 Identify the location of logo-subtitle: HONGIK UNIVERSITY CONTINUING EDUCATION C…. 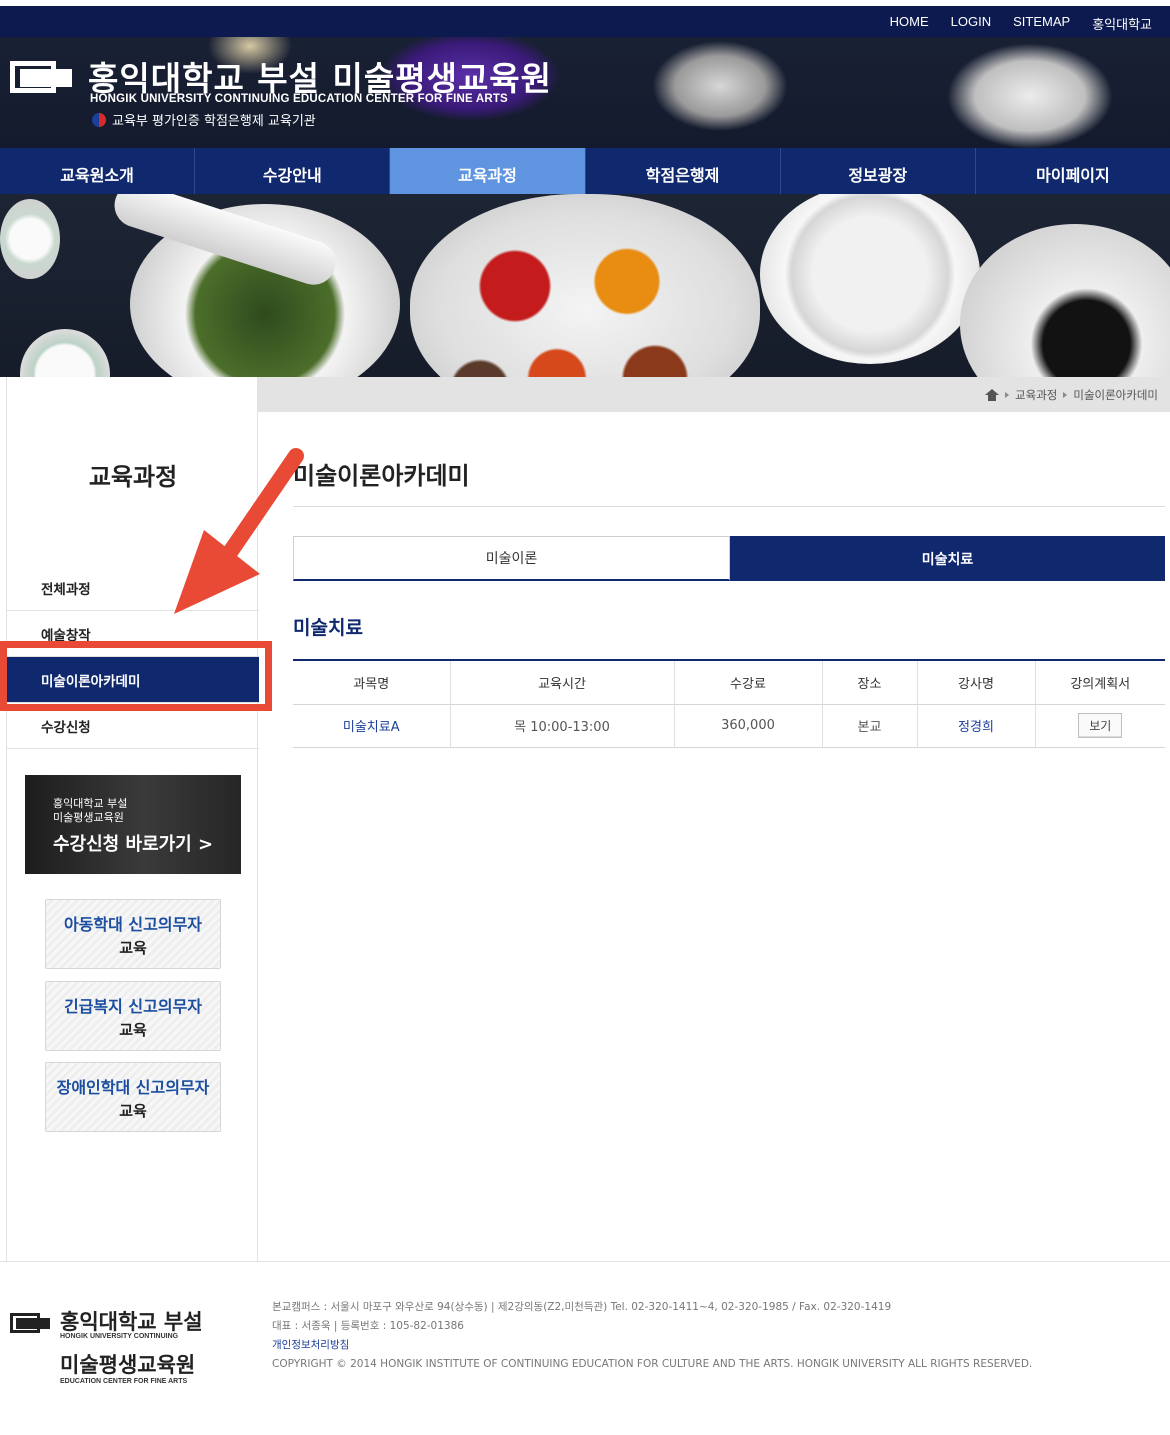
(299, 99).